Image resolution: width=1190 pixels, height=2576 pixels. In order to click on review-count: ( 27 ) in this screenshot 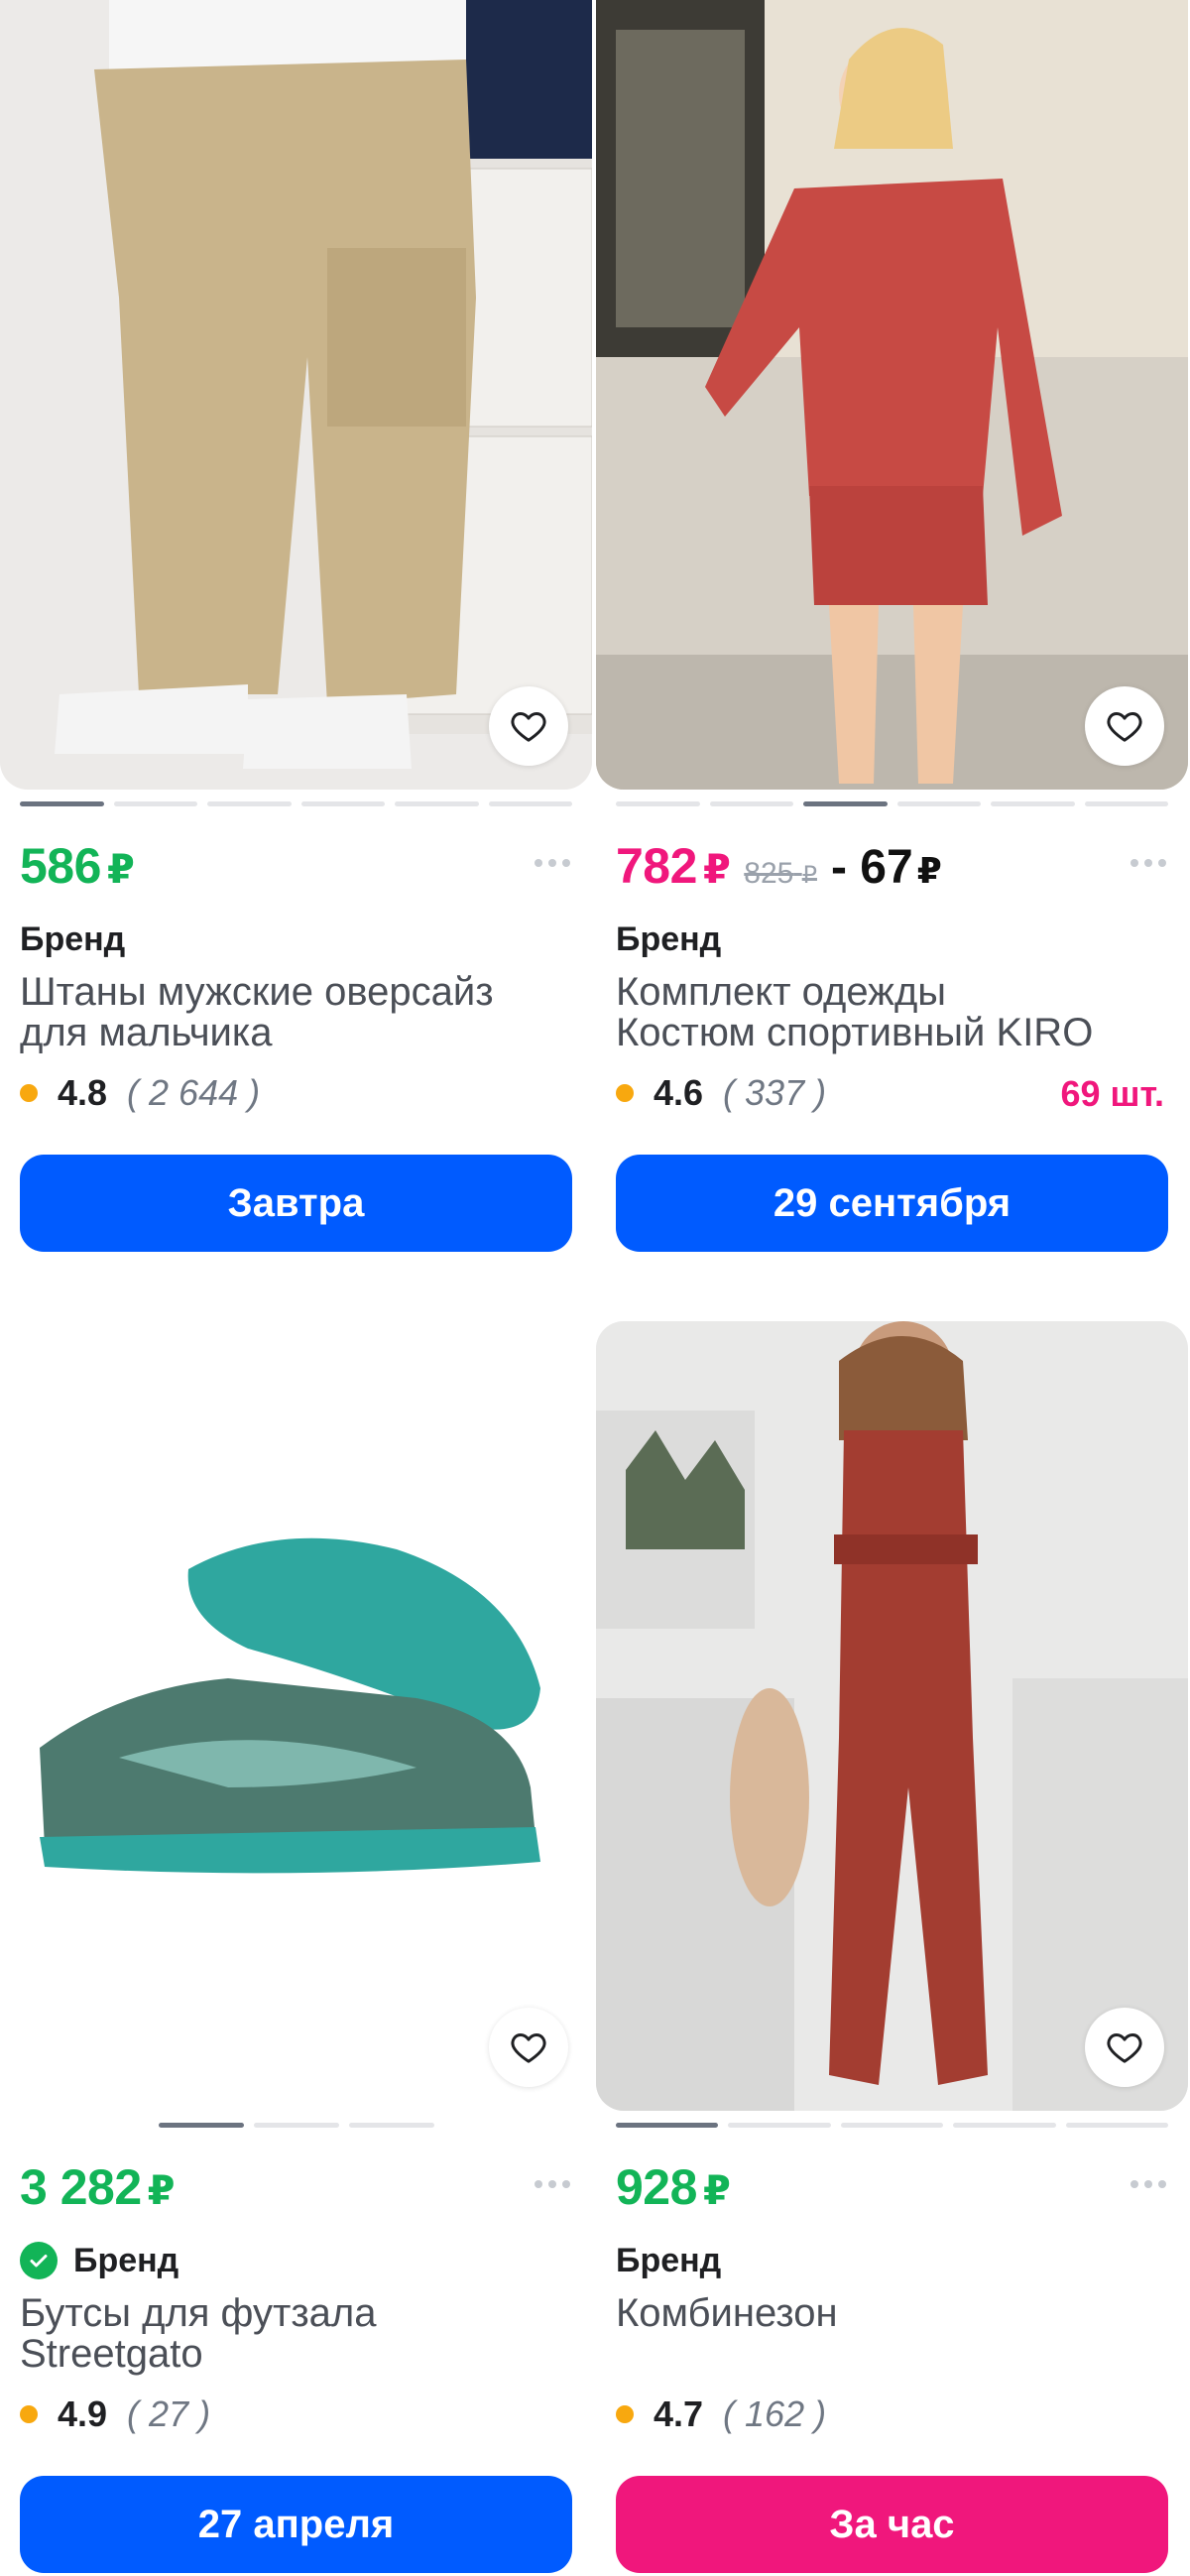, I will do `click(169, 2413)`.